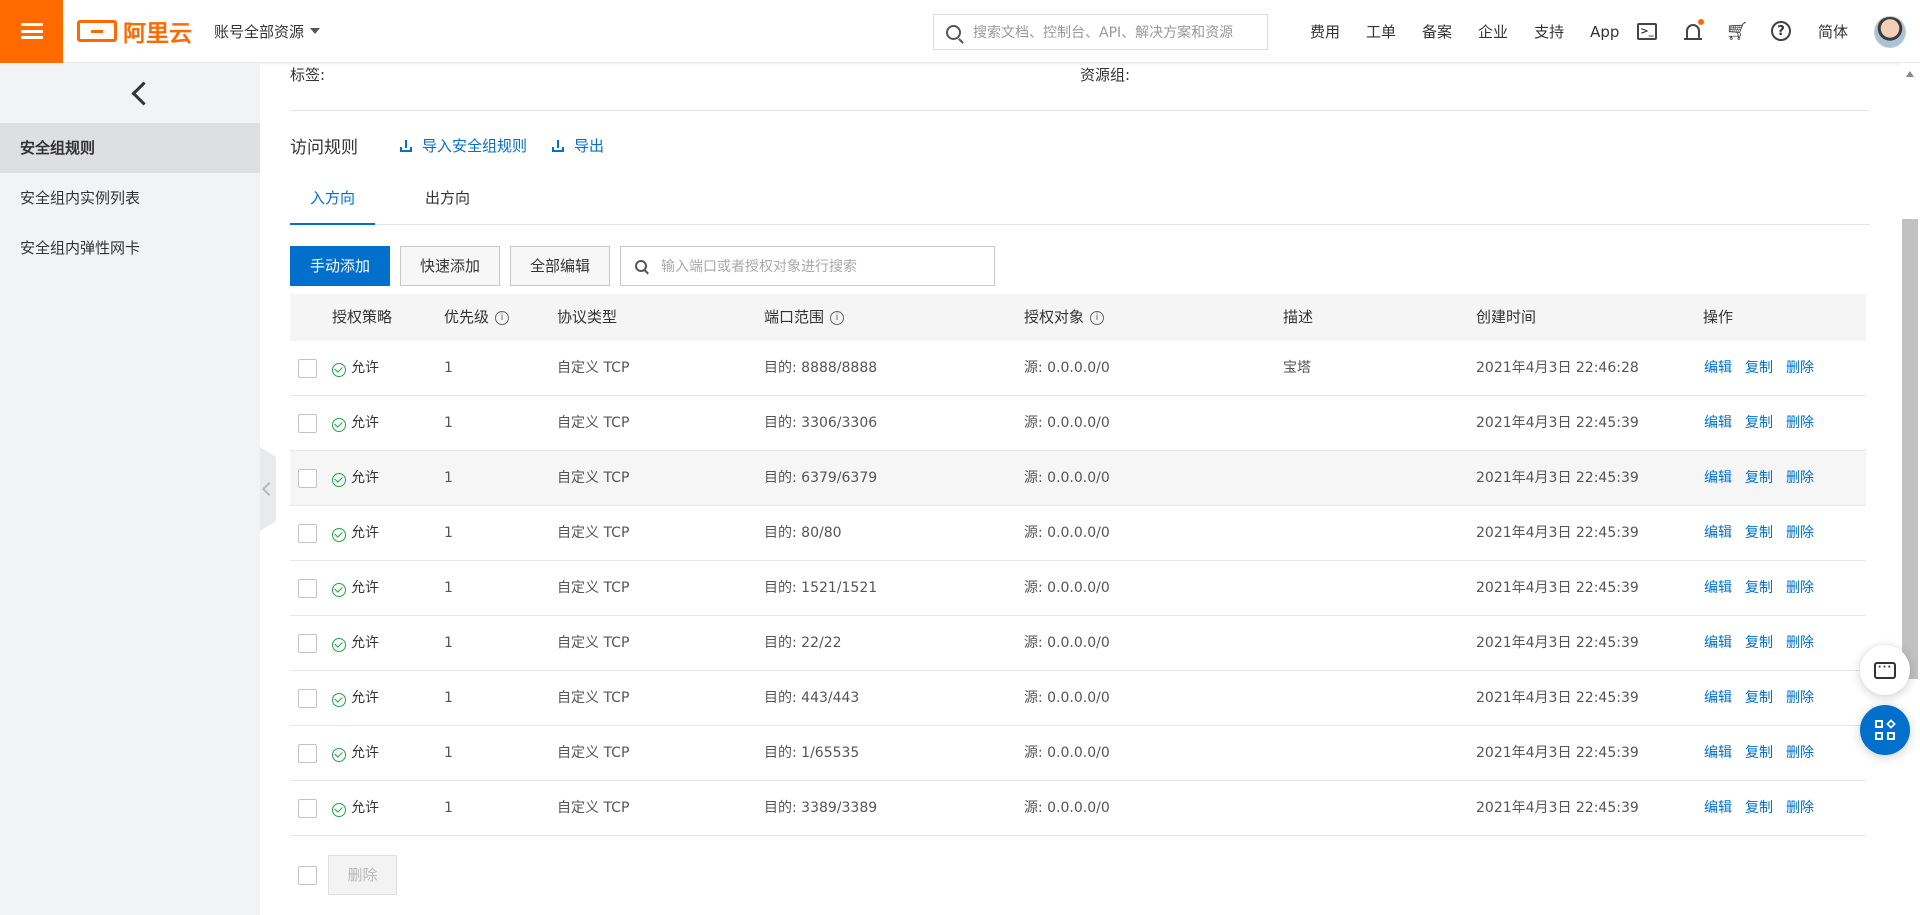  I want to click on brand-logo: 阿里云, so click(134, 31).